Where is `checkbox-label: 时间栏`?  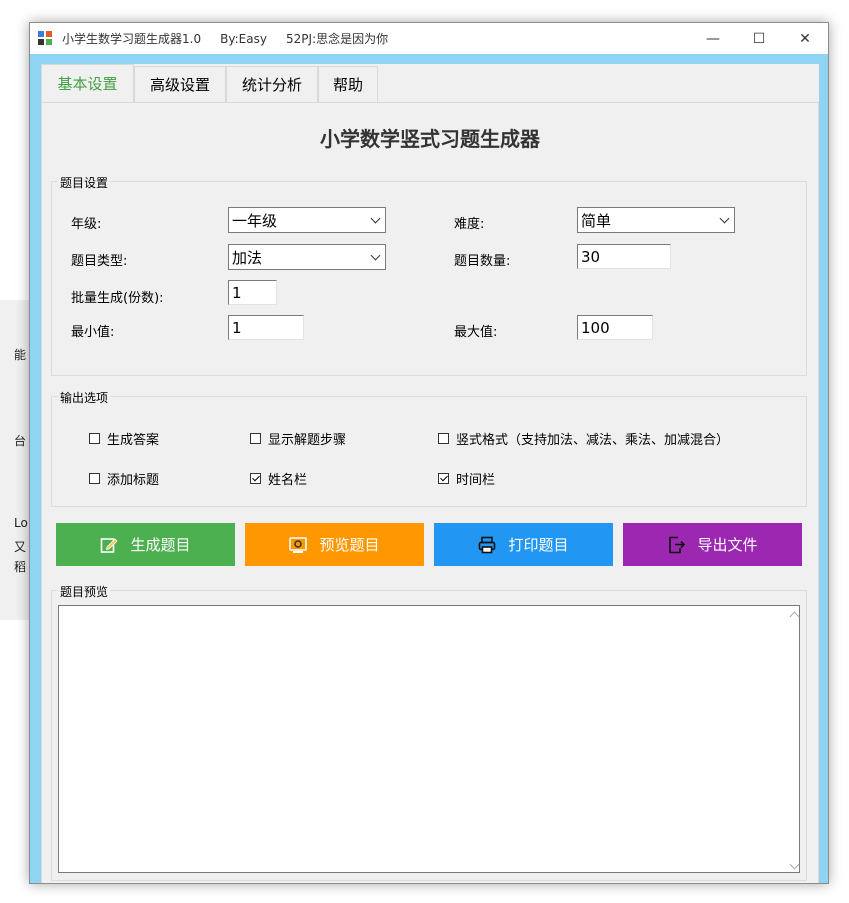
checkbox-label: 时间栏 is located at coordinates (476, 480).